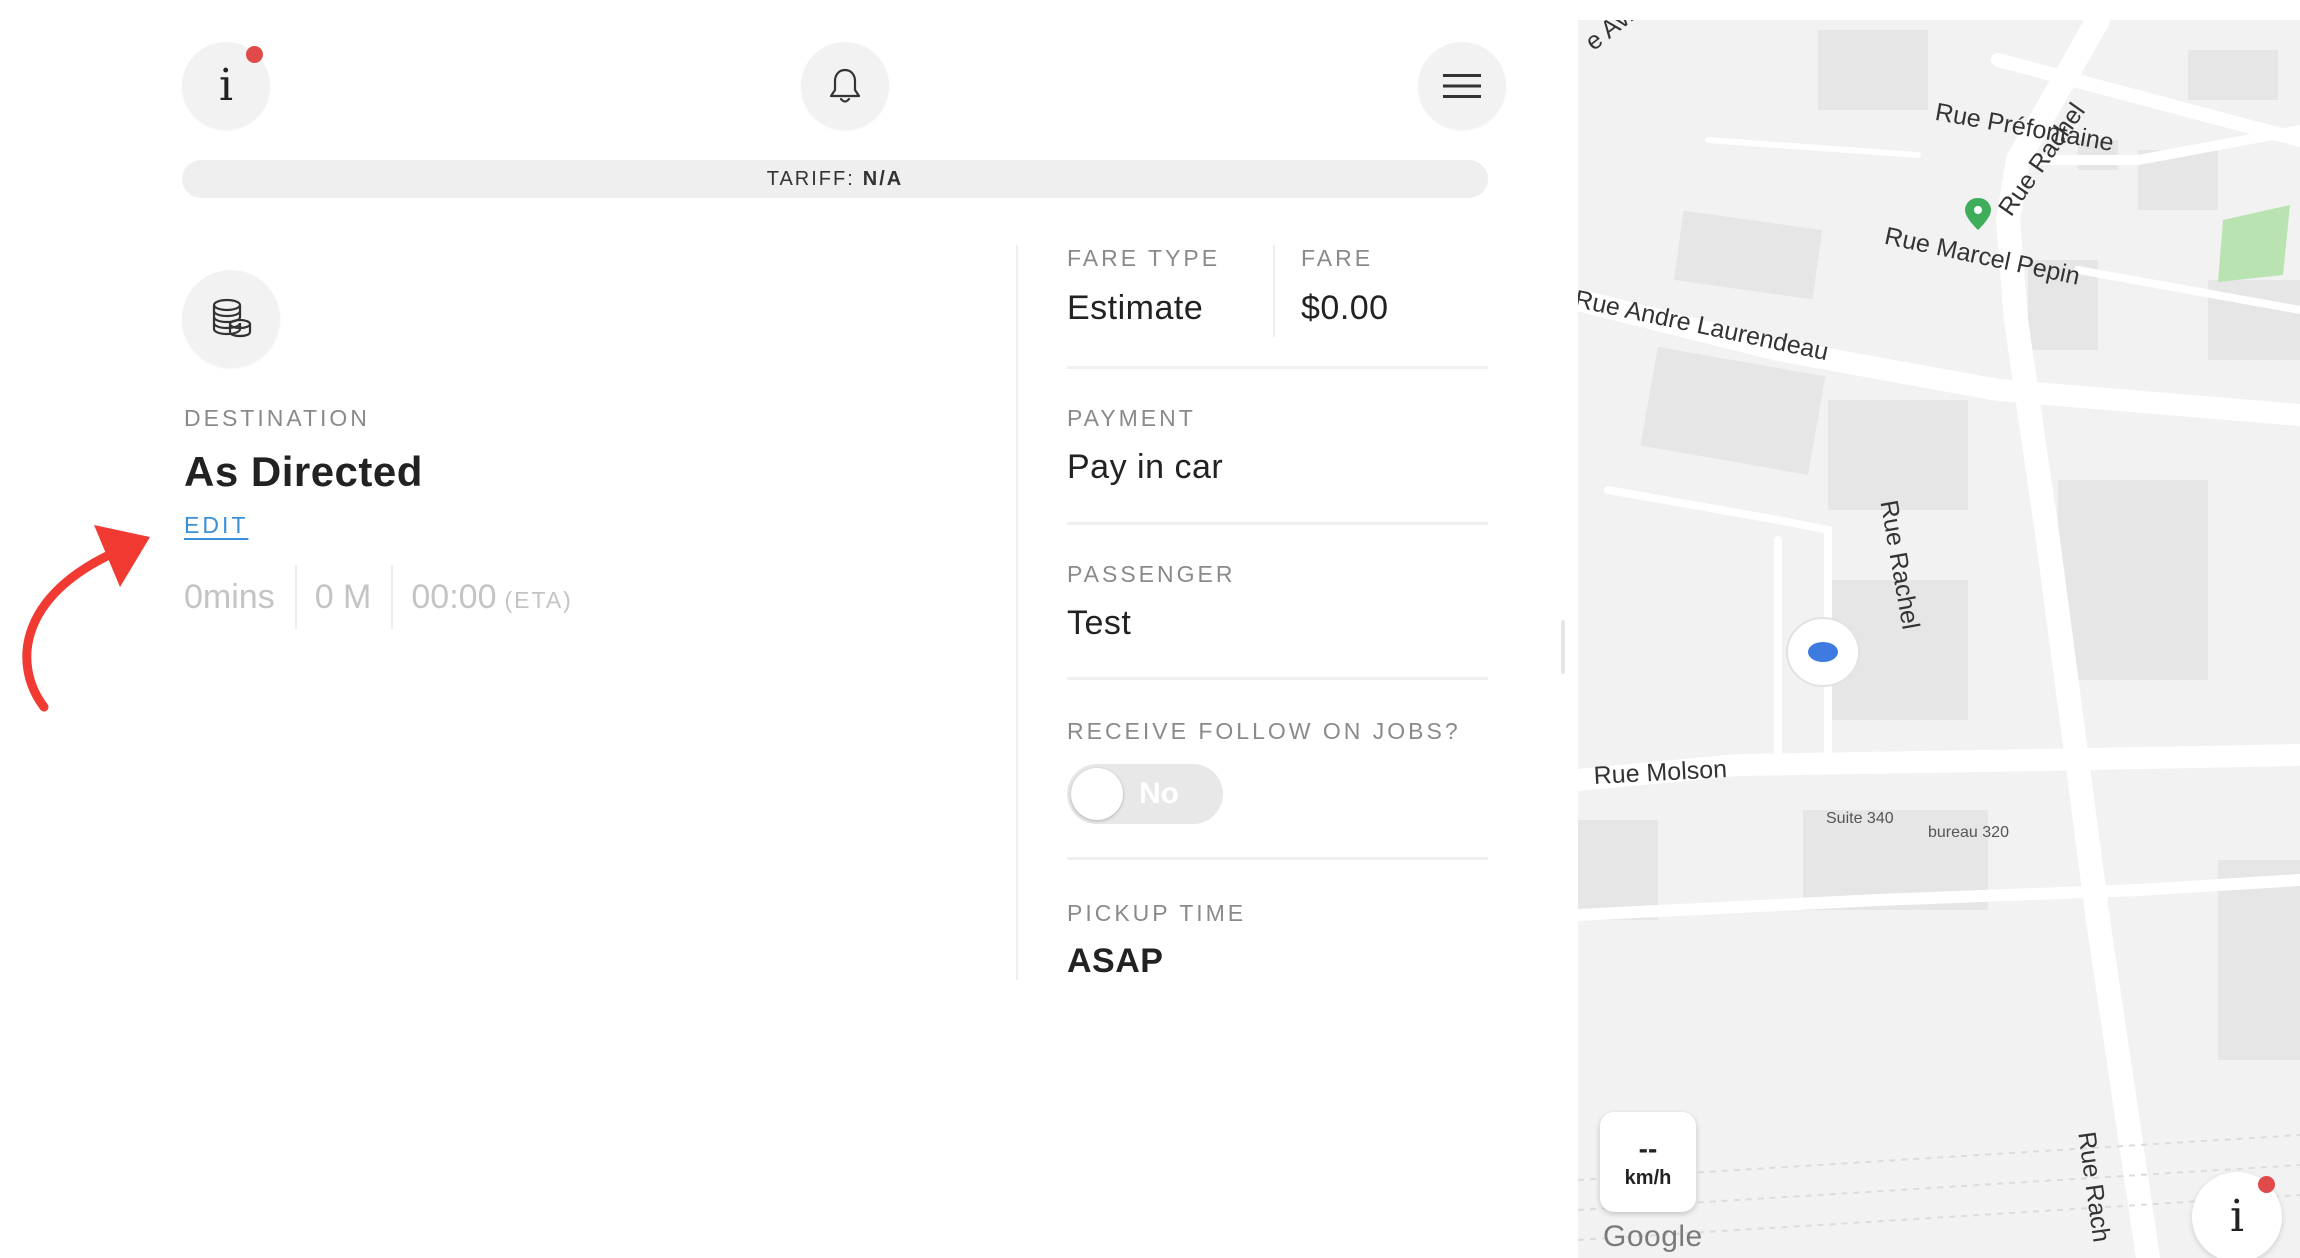  Describe the element at coordinates (1860, 818) in the screenshot. I see `map-label: Suite 340` at that location.